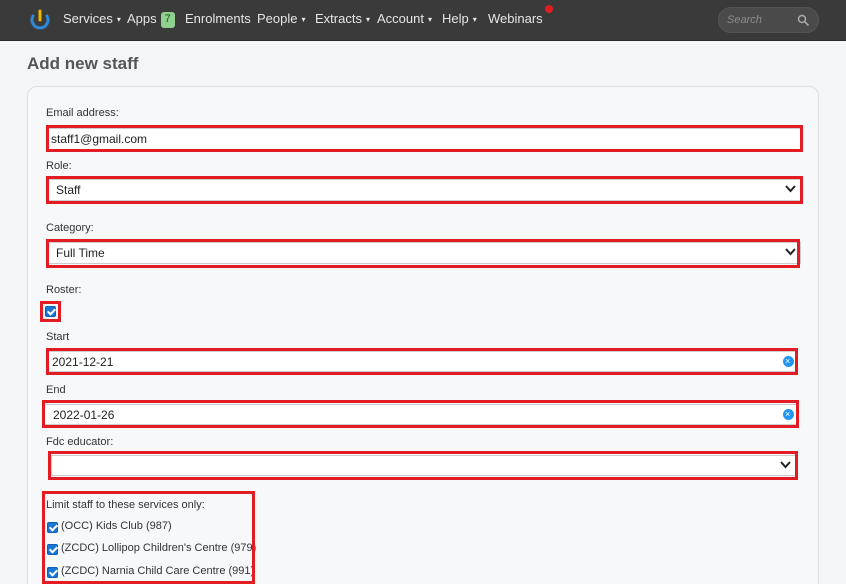 Image resolution: width=846 pixels, height=584 pixels. I want to click on service-label-lollipop: (ZCDC) Lollipop Children's Centre (979), so click(159, 548).